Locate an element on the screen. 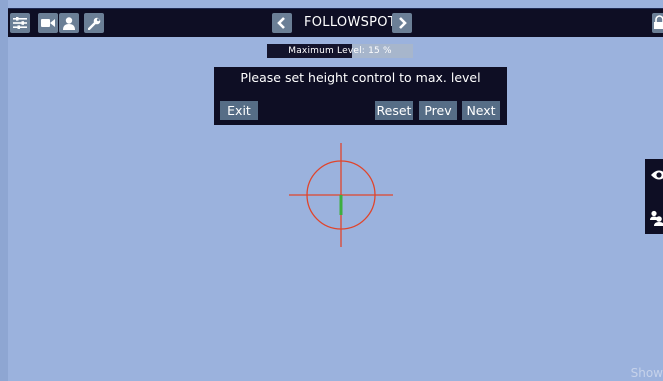 The height and width of the screenshot is (381, 663). maximum-level-bar: Maximum Level: 15 % is located at coordinates (340, 51).